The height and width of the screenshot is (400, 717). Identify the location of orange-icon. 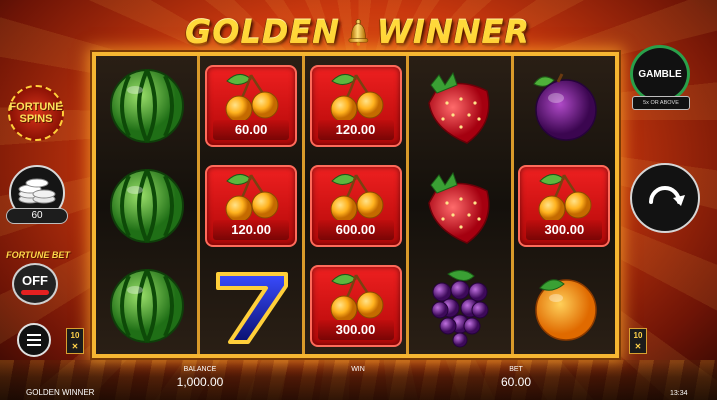
(566, 310).